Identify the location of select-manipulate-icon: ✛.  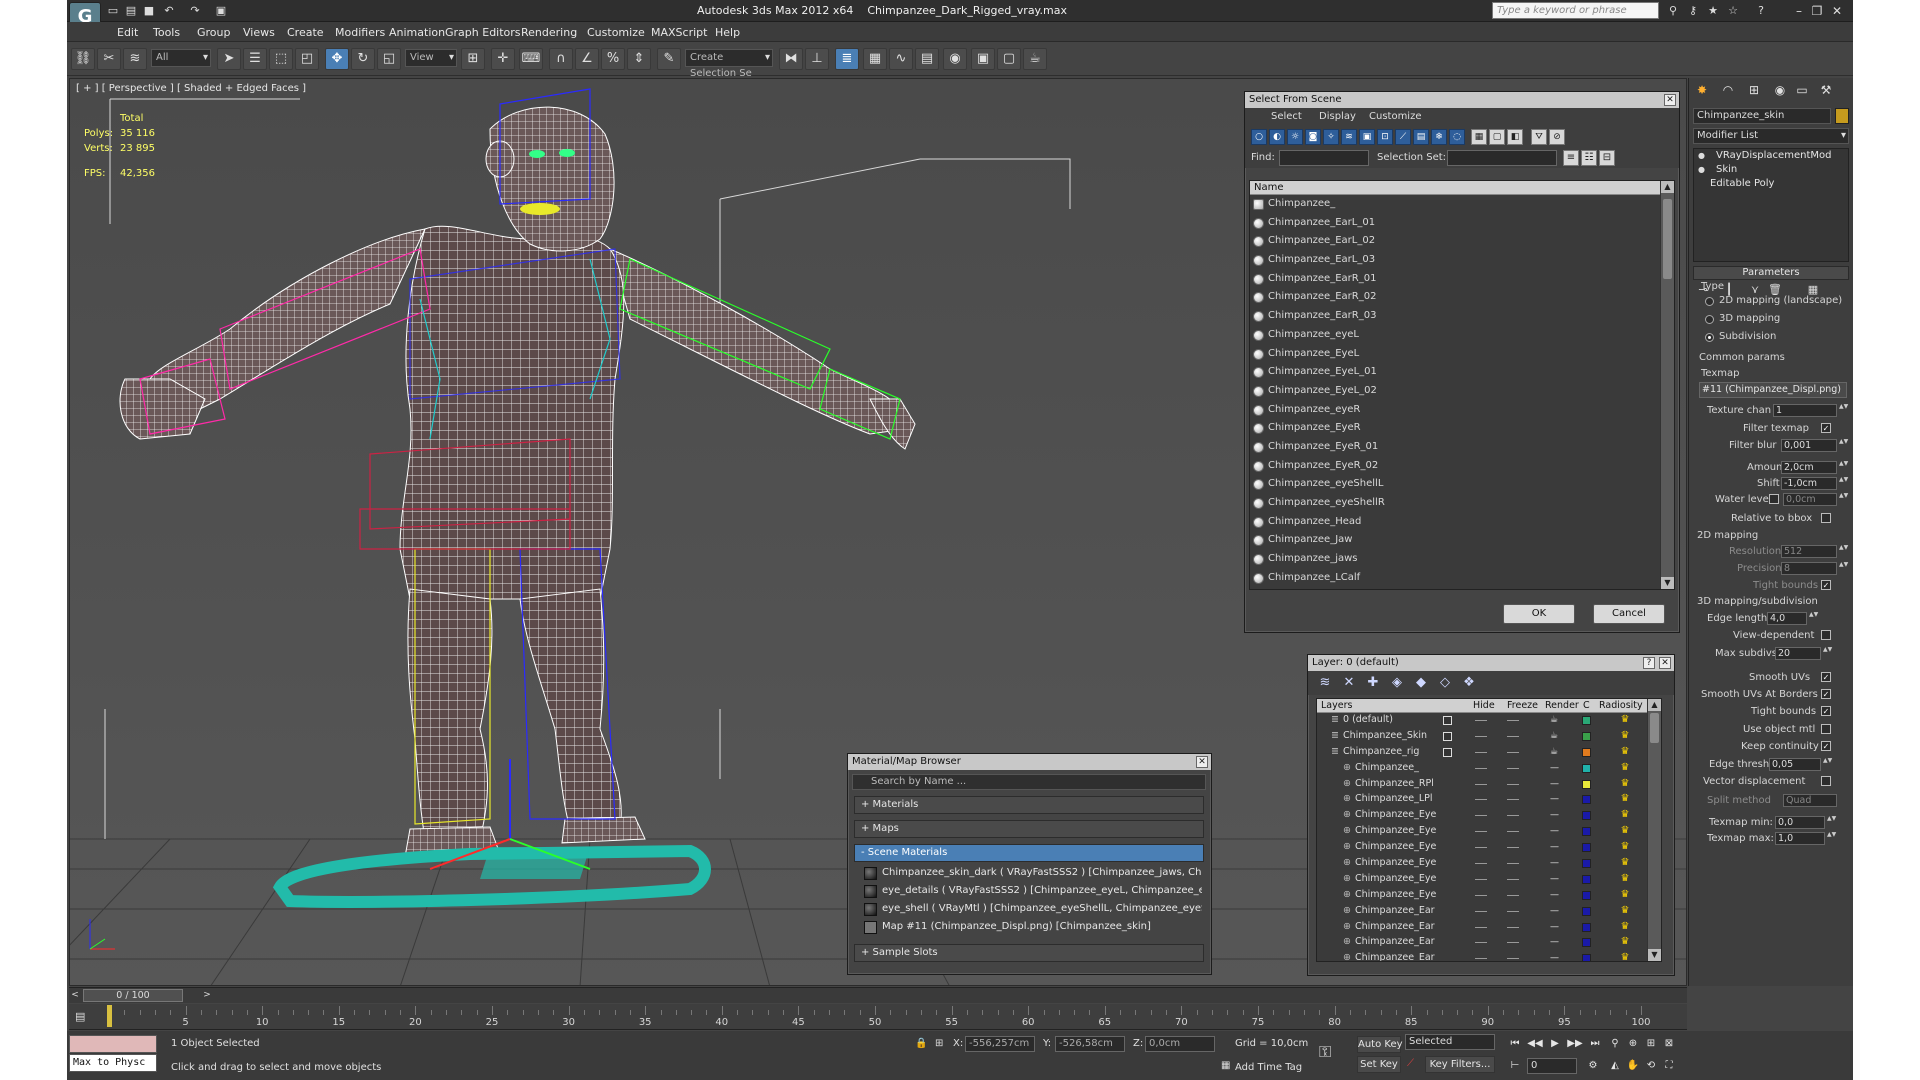
(503, 59).